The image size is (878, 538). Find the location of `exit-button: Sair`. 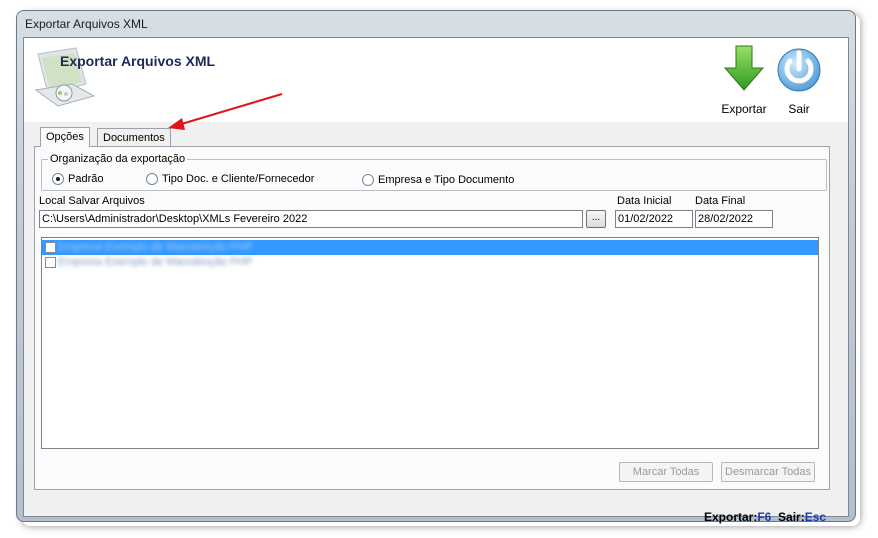

exit-button: Sair is located at coordinates (799, 80).